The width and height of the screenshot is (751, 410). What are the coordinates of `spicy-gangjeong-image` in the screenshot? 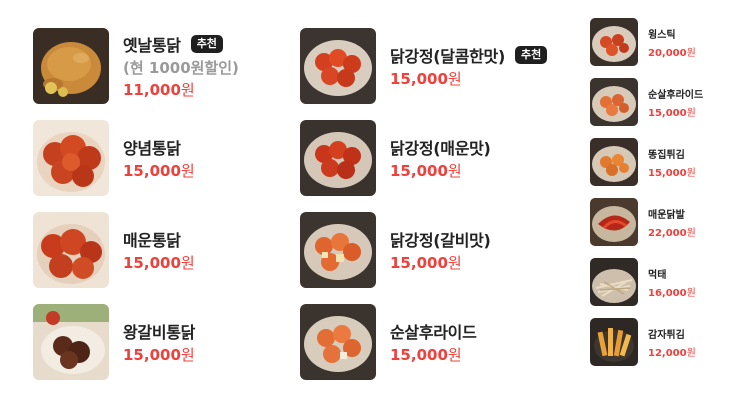 It's located at (338, 158).